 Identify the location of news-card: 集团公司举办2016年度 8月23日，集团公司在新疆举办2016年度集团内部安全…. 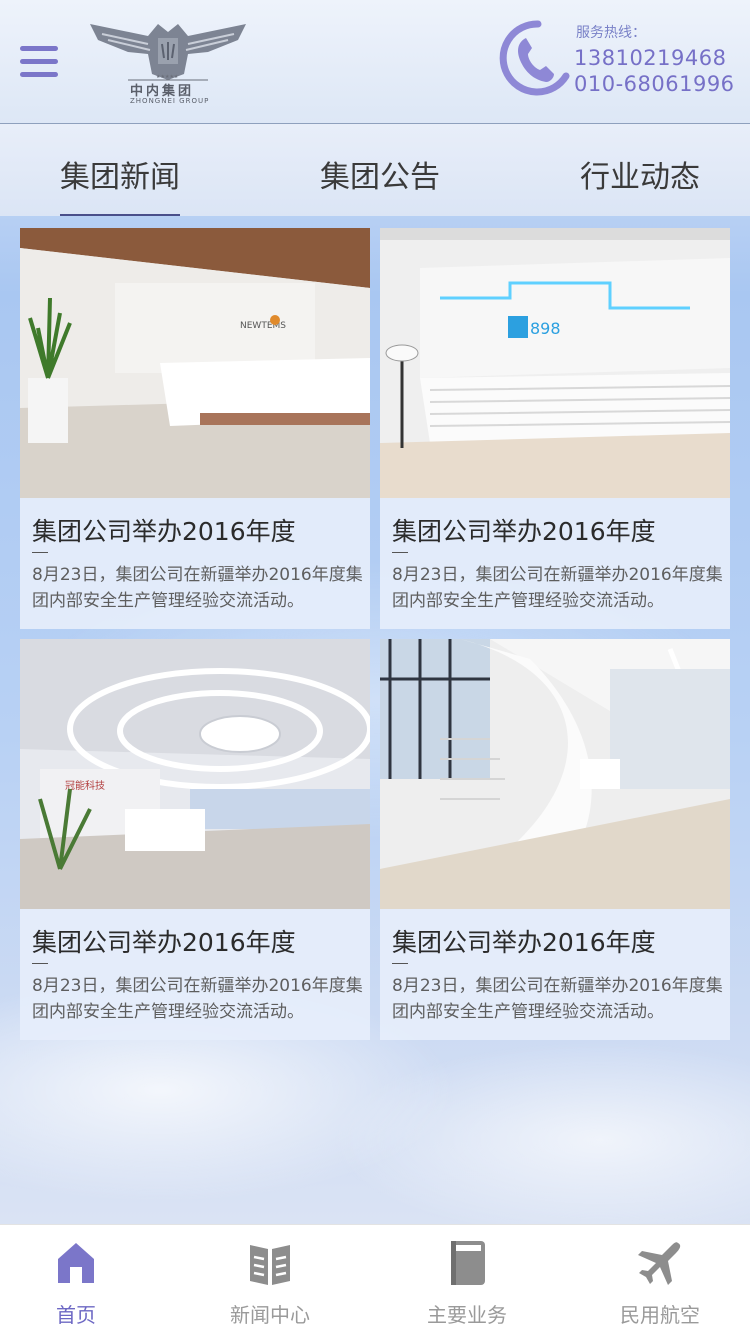
(555, 839).